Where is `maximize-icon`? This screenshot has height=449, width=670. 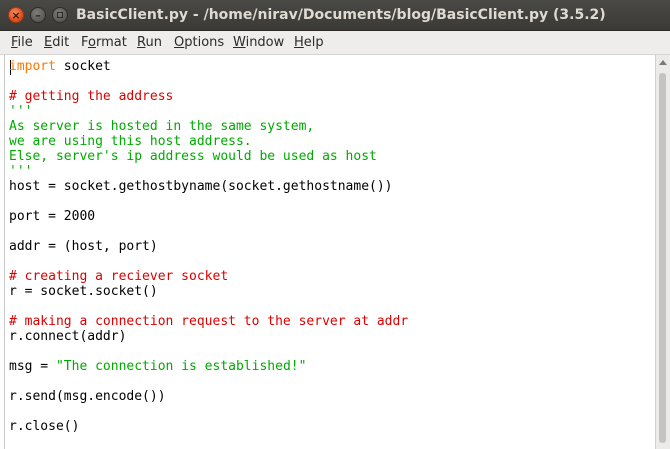 maximize-icon is located at coordinates (60, 15).